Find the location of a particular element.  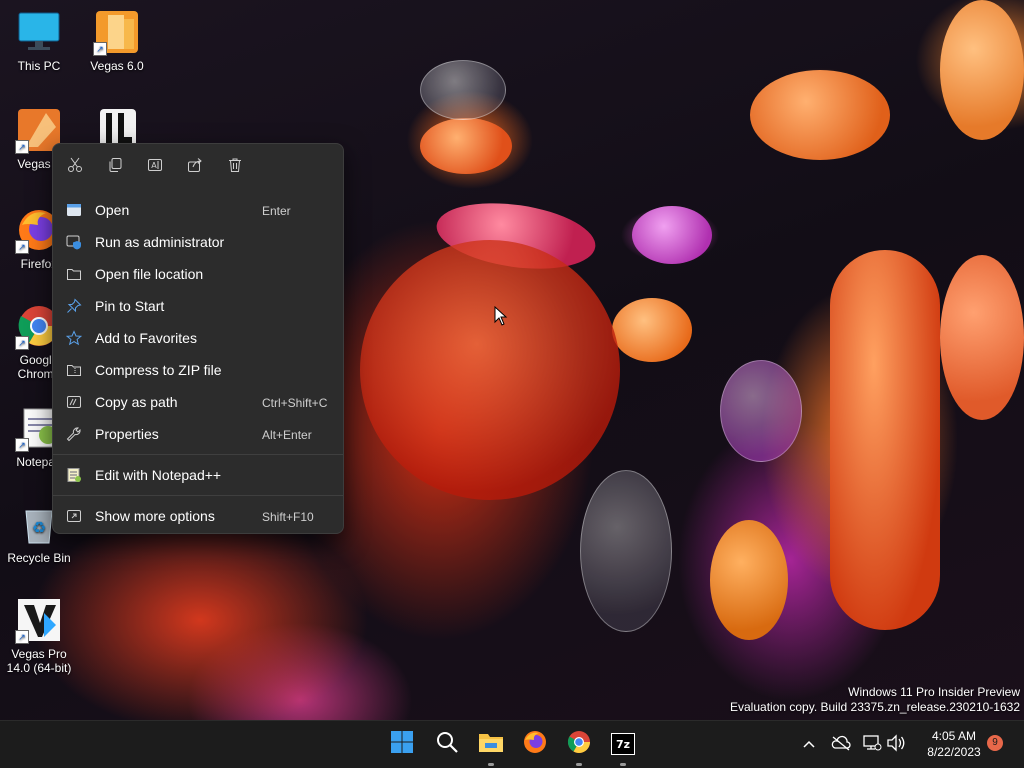

search-button is located at coordinates (447, 744).